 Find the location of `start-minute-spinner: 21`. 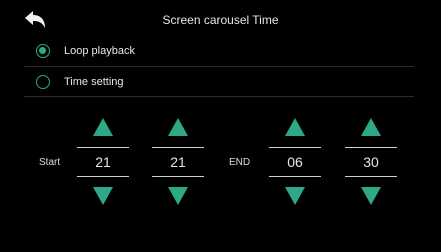

start-minute-spinner: 21 is located at coordinates (178, 164).